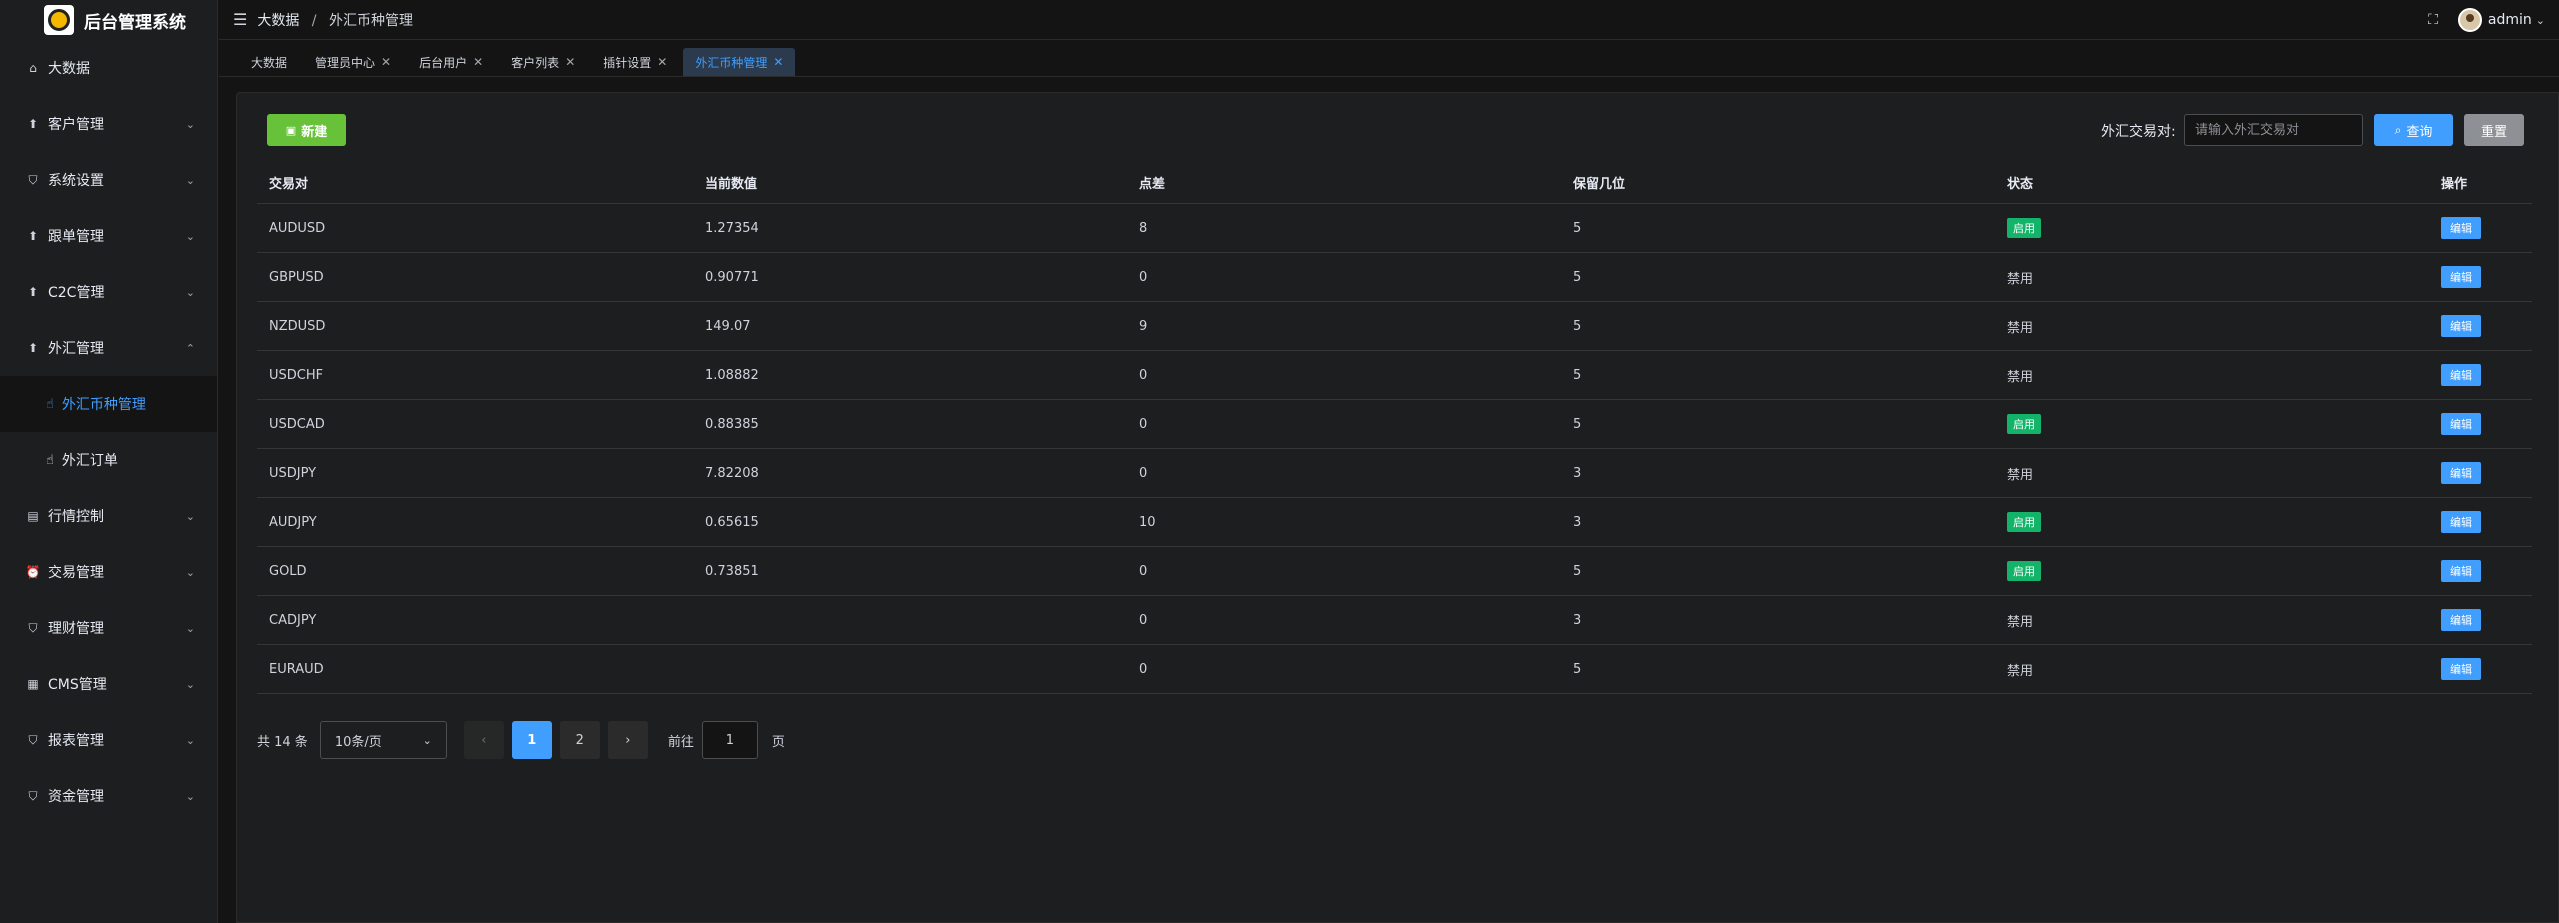  Describe the element at coordinates (108, 628) in the screenshot. I see `sidebar-item-wealth: ⛉ 理财管理 ⌄` at that location.